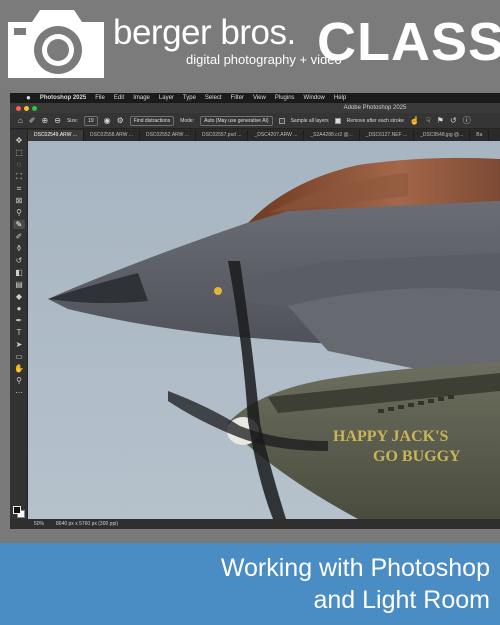 The width and height of the screenshot is (500, 625). What do you see at coordinates (19, 176) in the screenshot?
I see `object-select-icon: ⛶` at bounding box center [19, 176].